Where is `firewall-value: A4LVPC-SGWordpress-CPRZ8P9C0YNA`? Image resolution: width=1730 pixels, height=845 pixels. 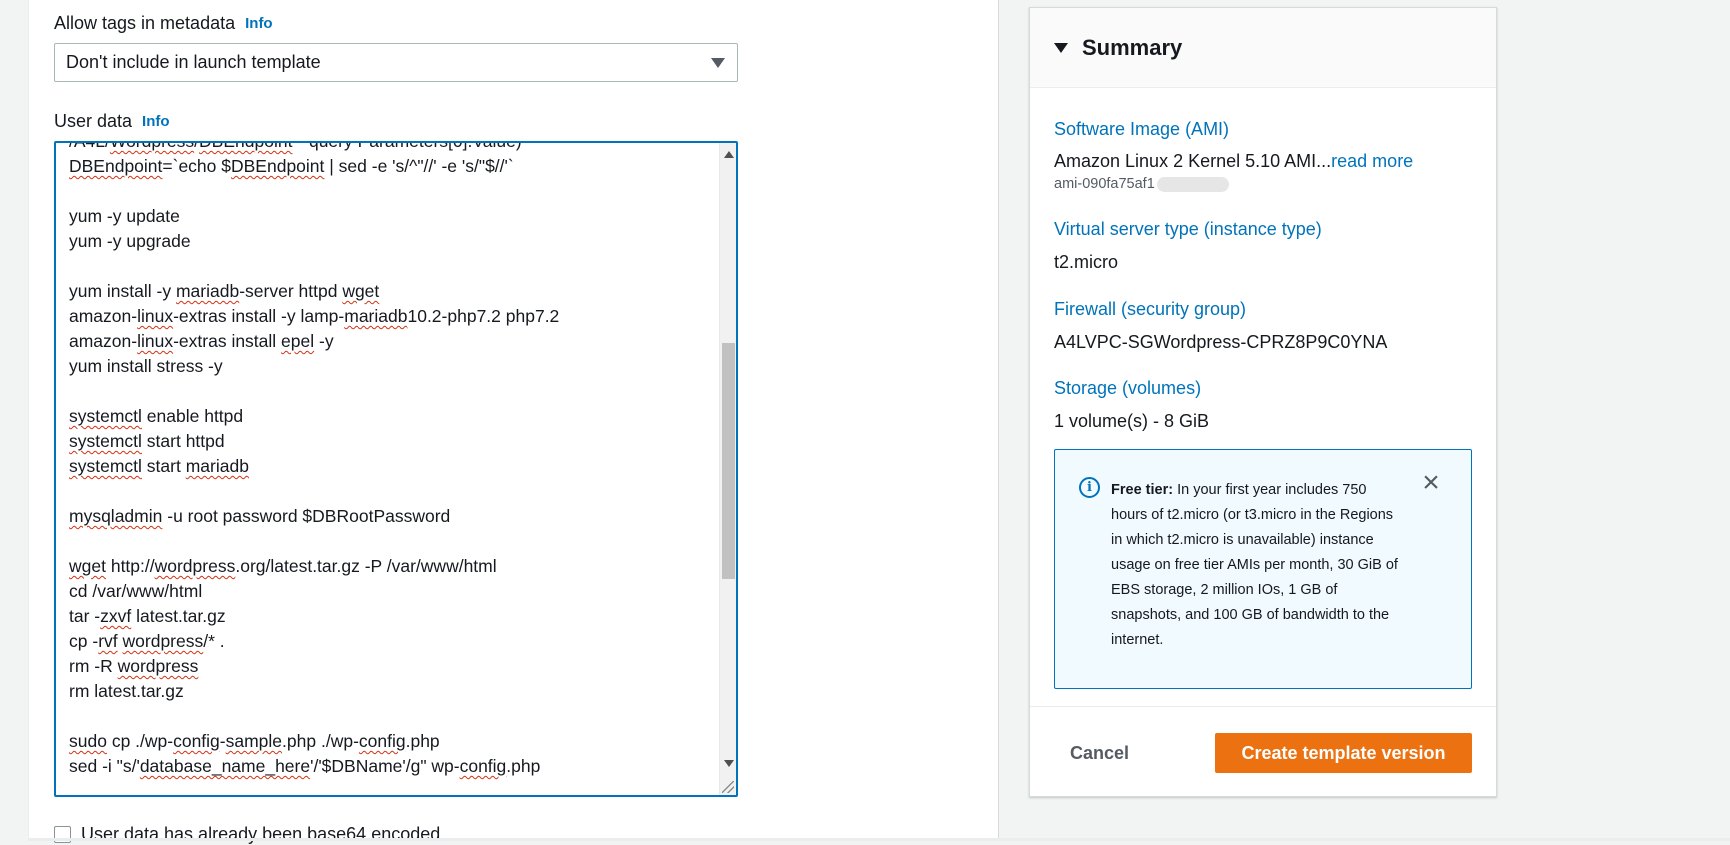 firewall-value: A4LVPC-SGWordpress-CPRZ8P9C0YNA is located at coordinates (1221, 342).